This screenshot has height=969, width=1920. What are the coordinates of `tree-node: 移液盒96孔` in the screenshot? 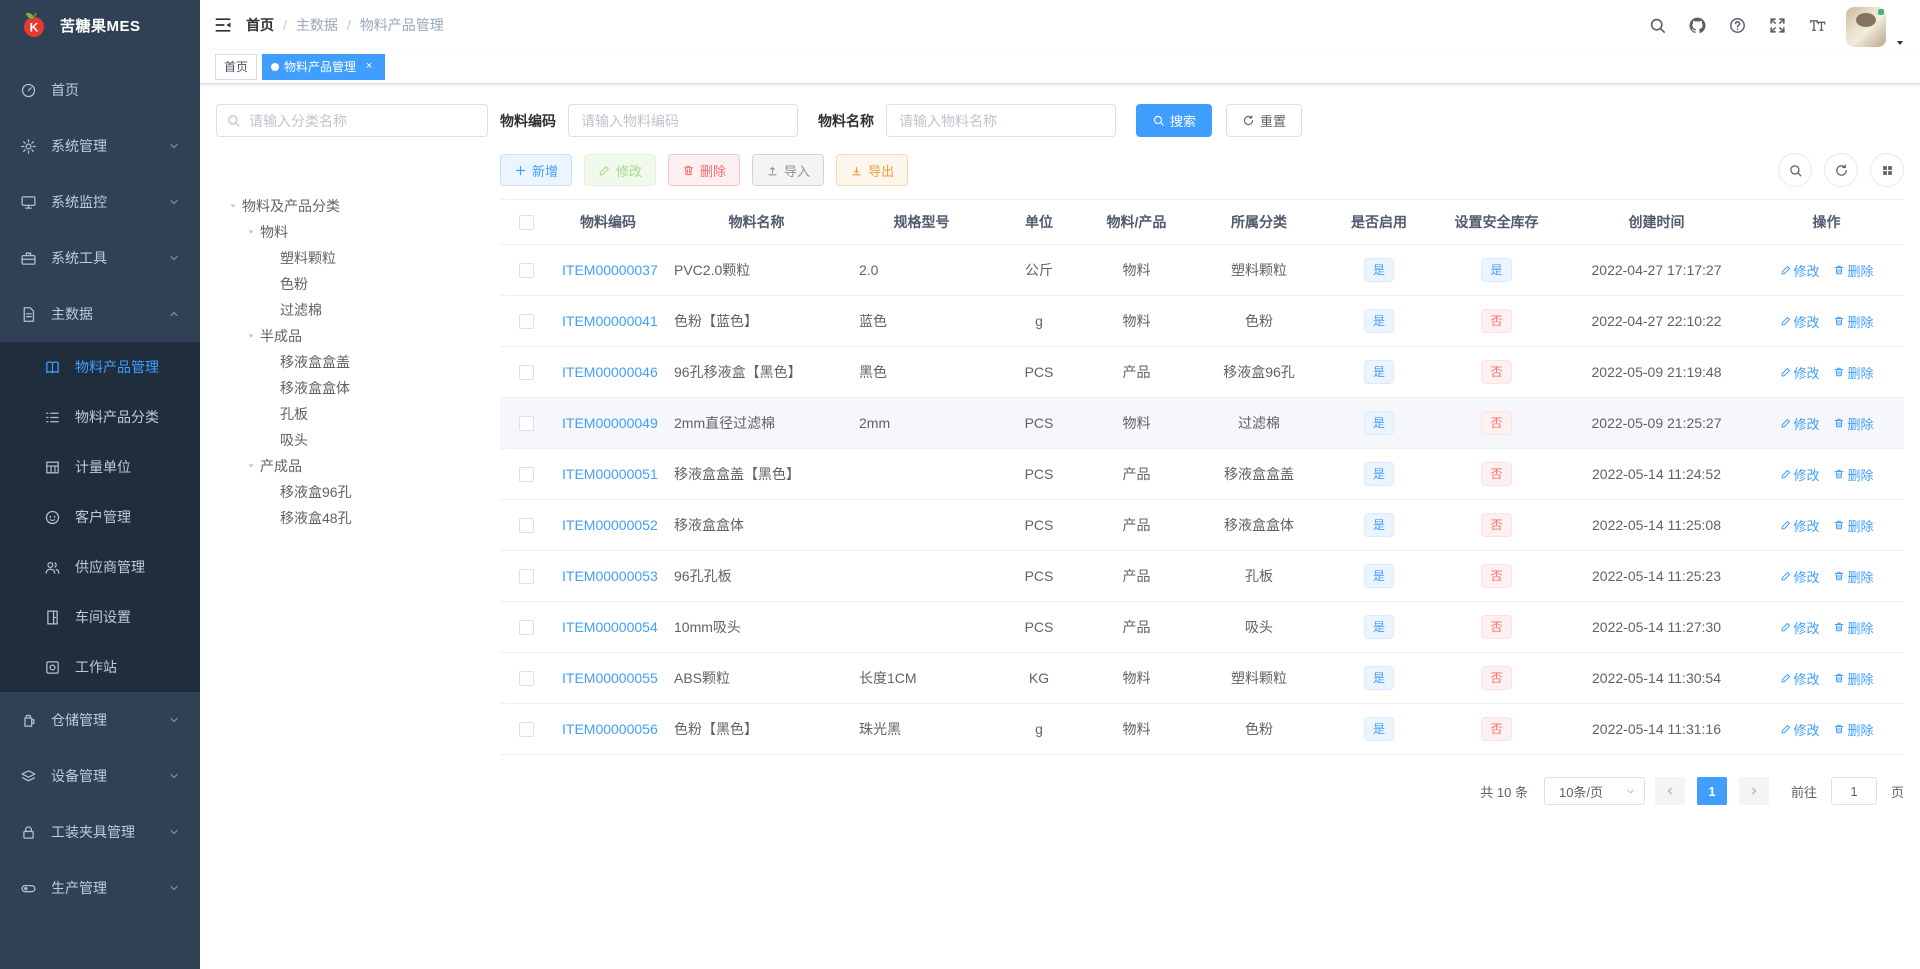 It's located at (352, 492).